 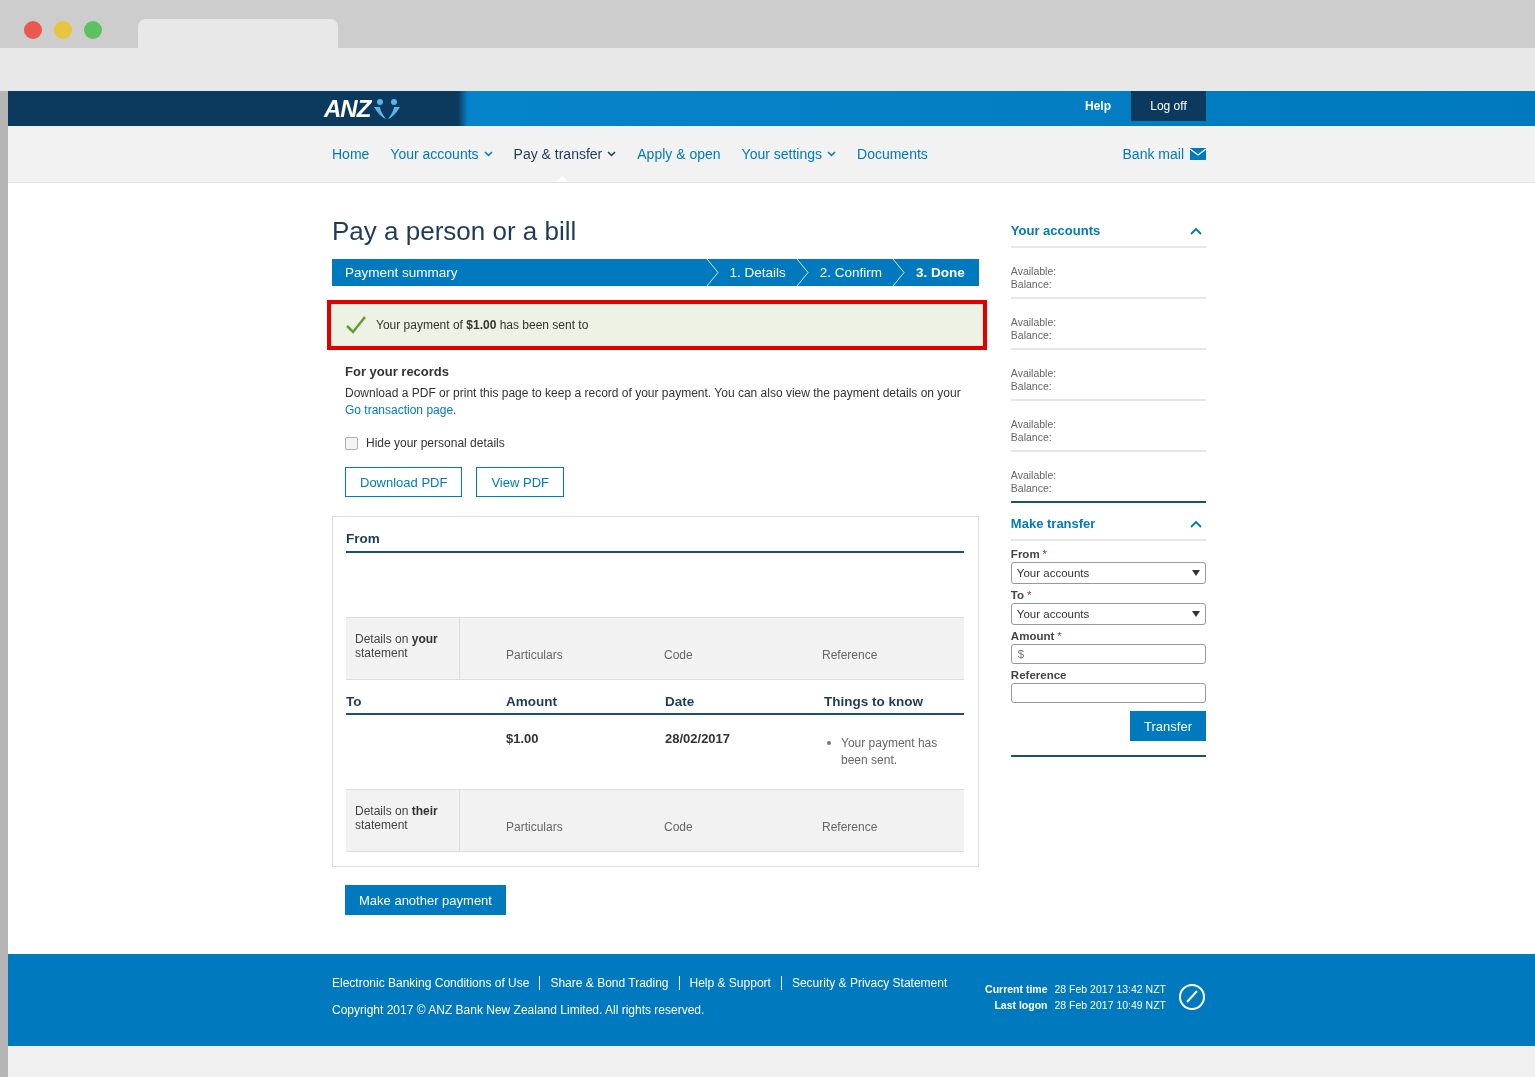 What do you see at coordinates (1020, 1005) in the screenshot?
I see `time-label: Last logon` at bounding box center [1020, 1005].